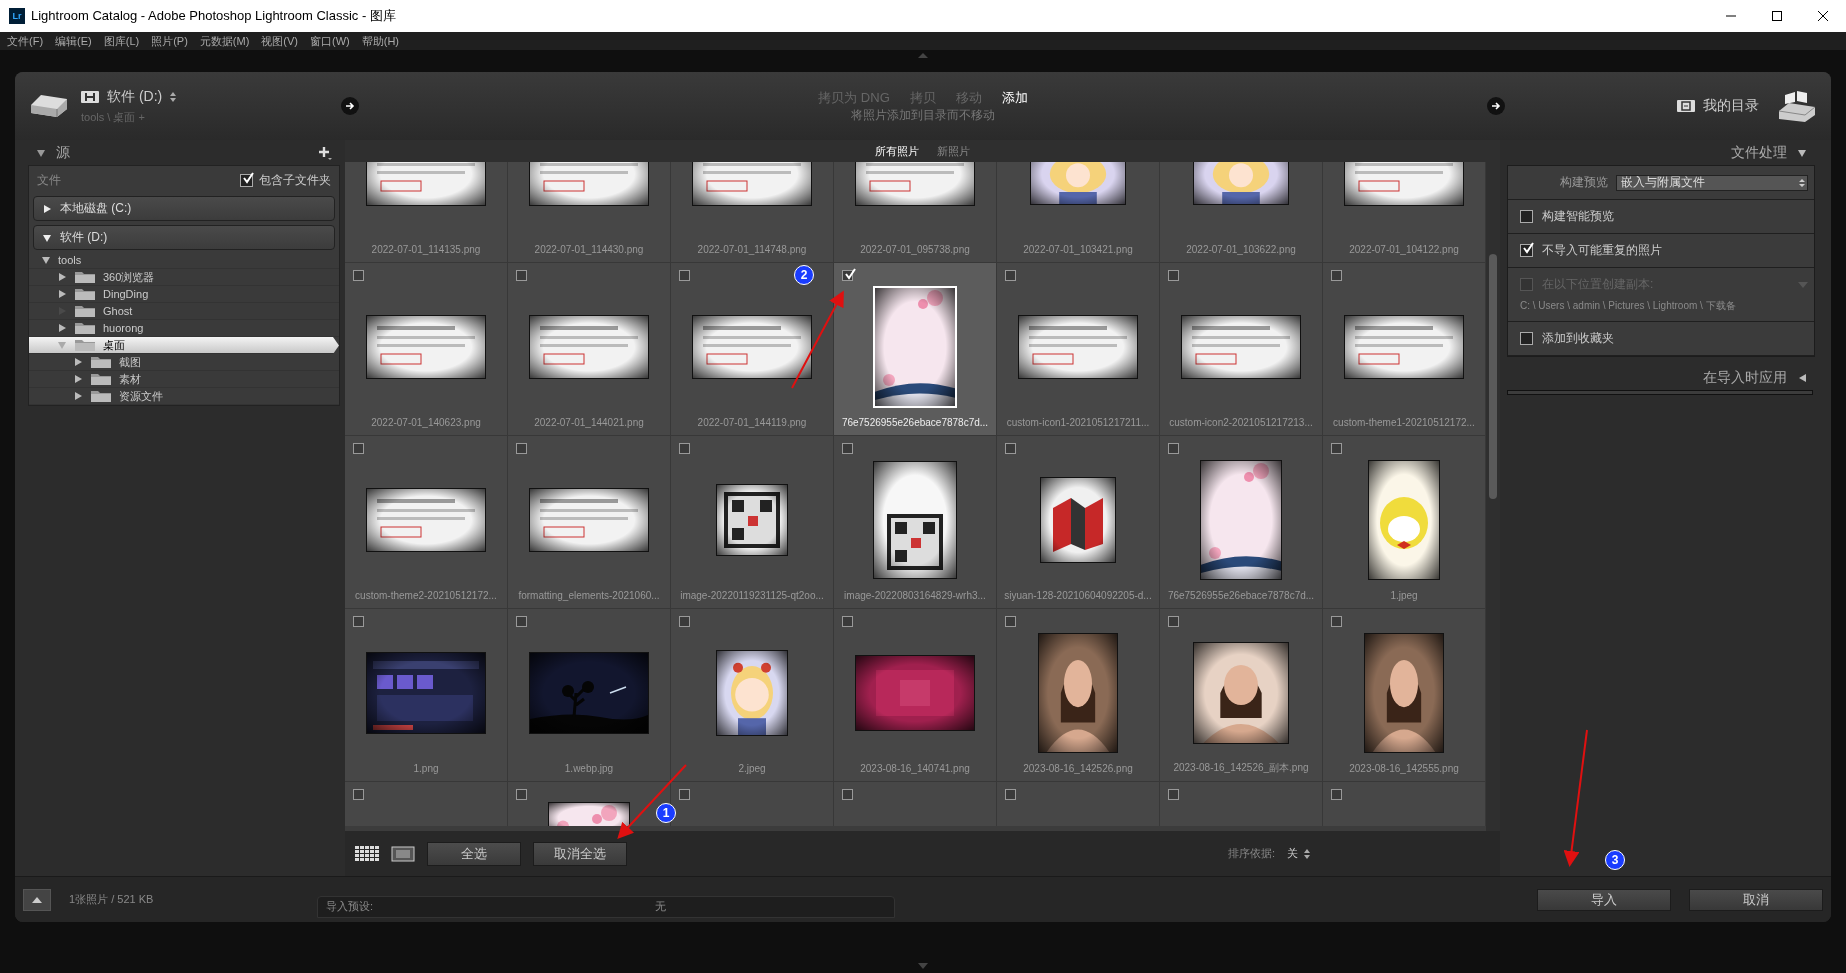  Describe the element at coordinates (426, 768) in the screenshot. I see `file-name: 1.png` at that location.